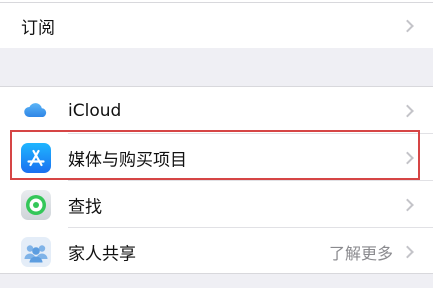  I want to click on family-sharing-icon, so click(36, 251).